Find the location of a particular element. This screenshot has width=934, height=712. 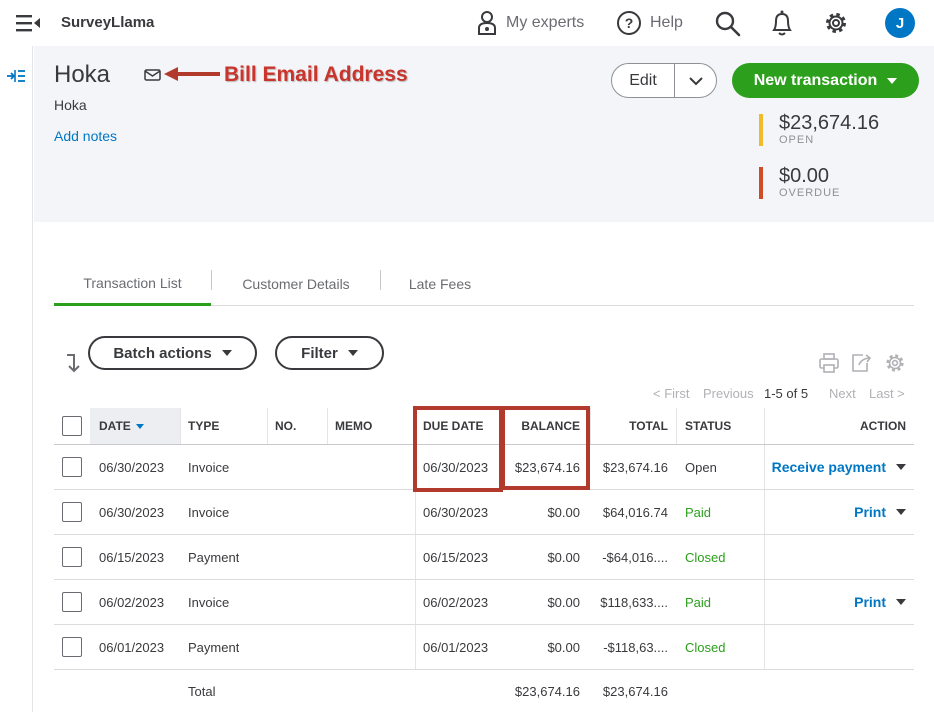

help-link: ? Help is located at coordinates (649, 23).